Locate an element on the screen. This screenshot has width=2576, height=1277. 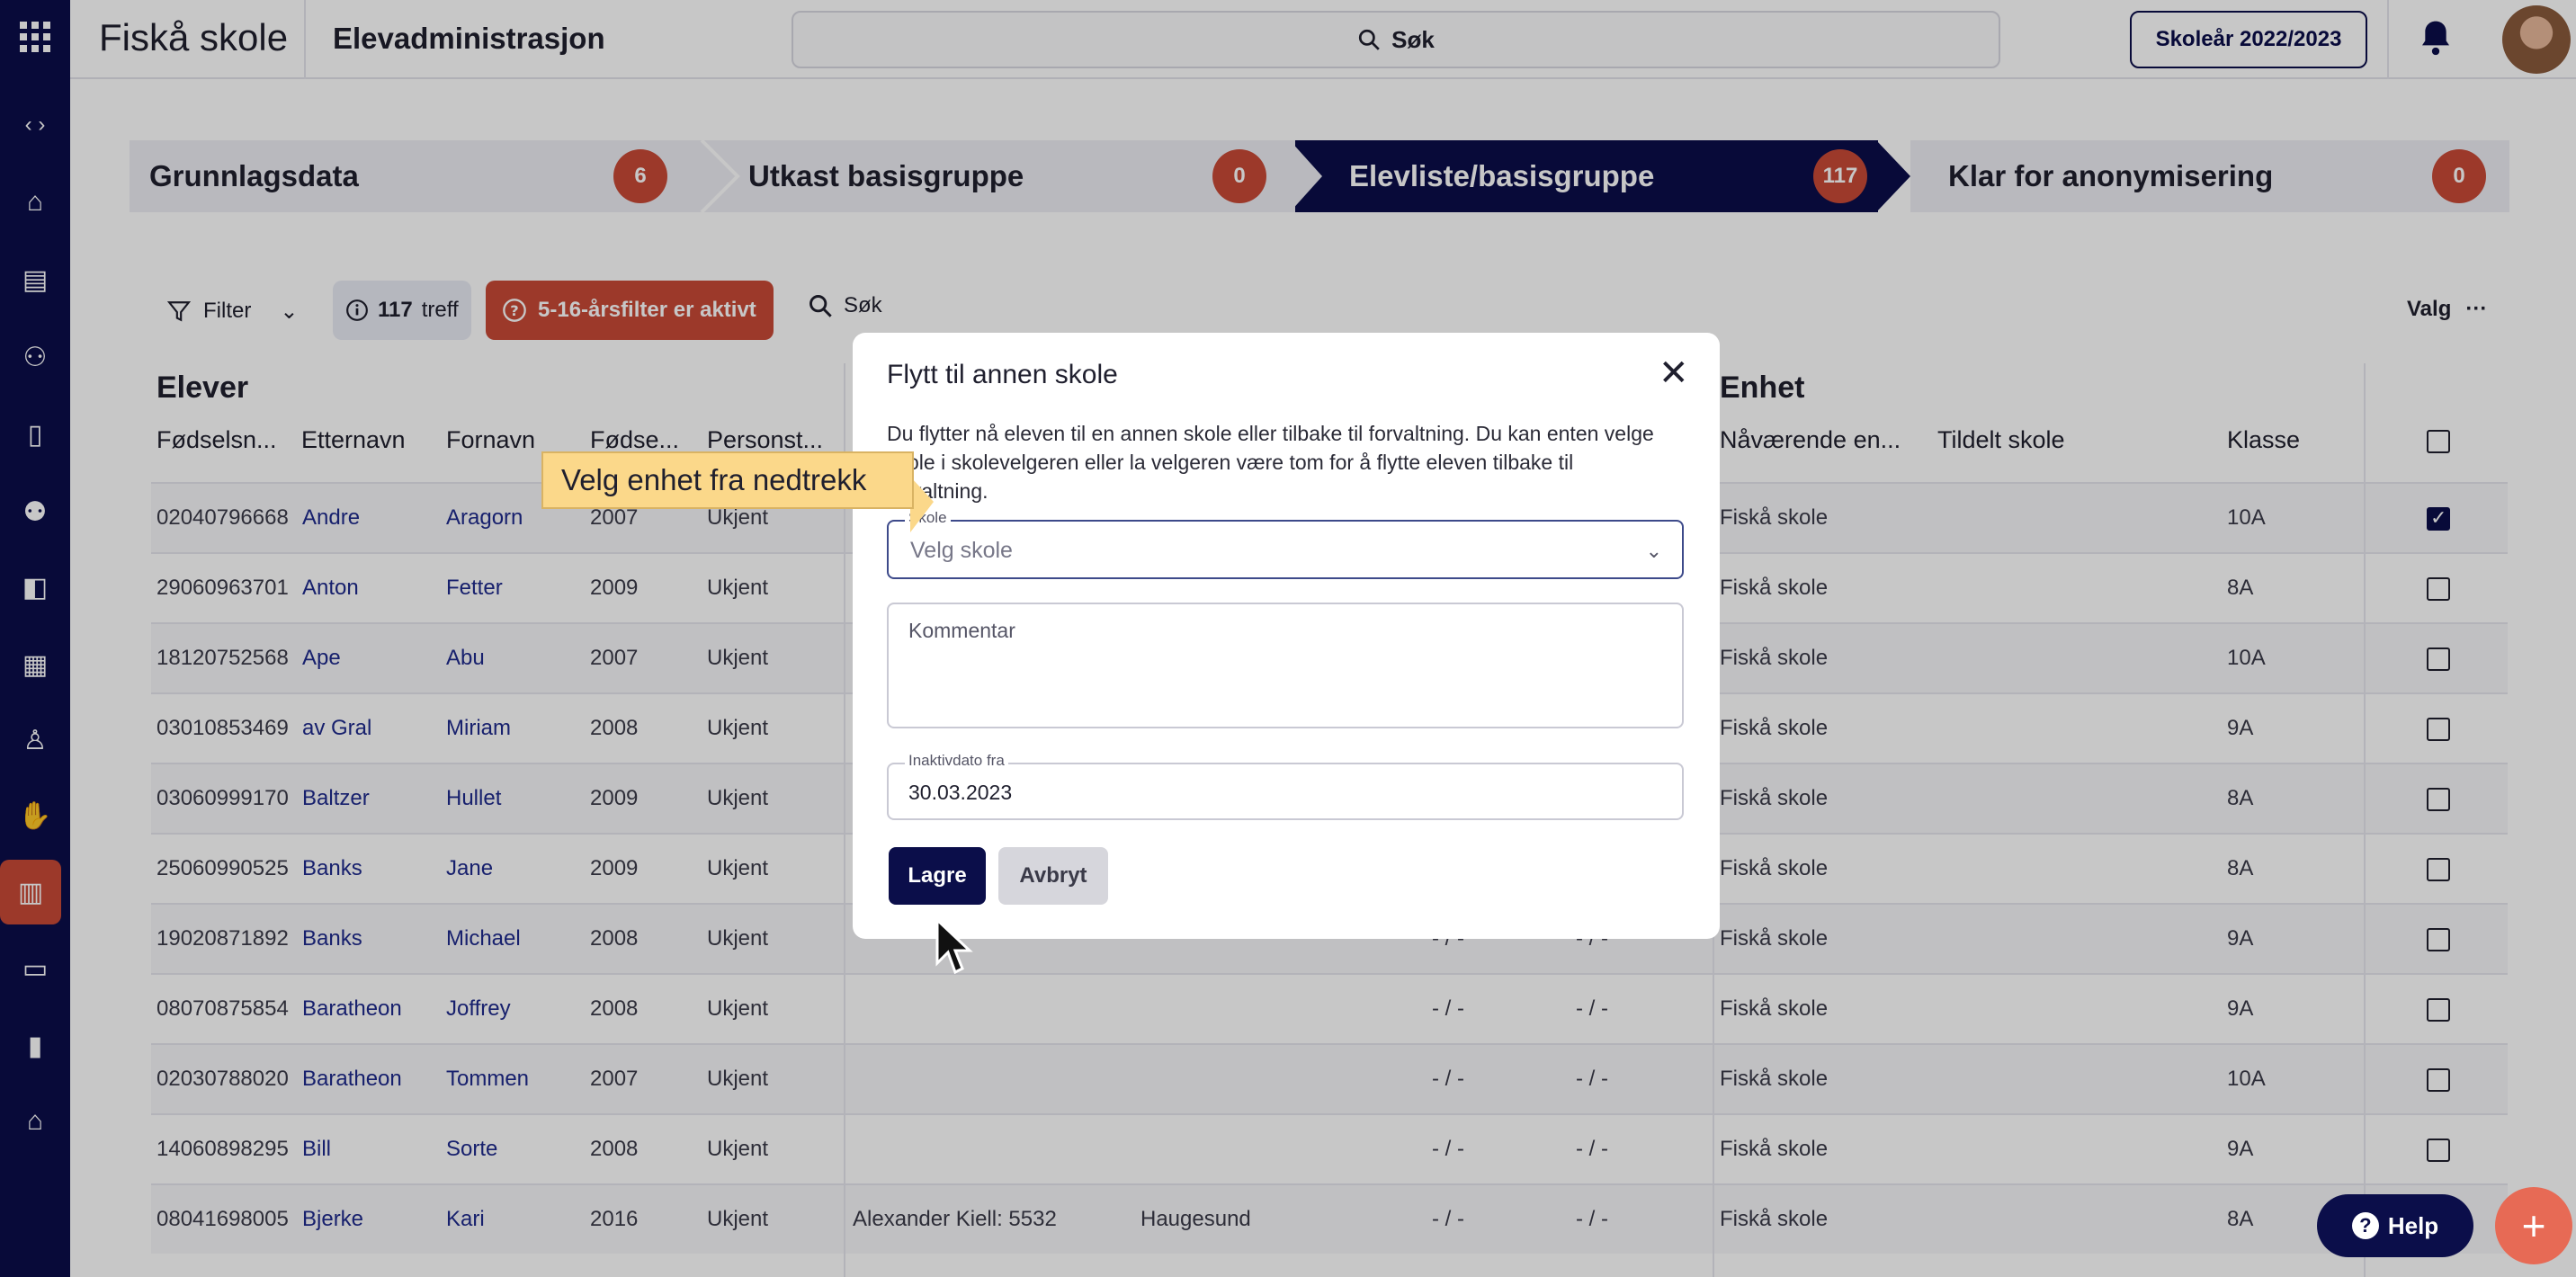
guide-tooltip: Velg enhet fra nedtrekk is located at coordinates (727, 480).